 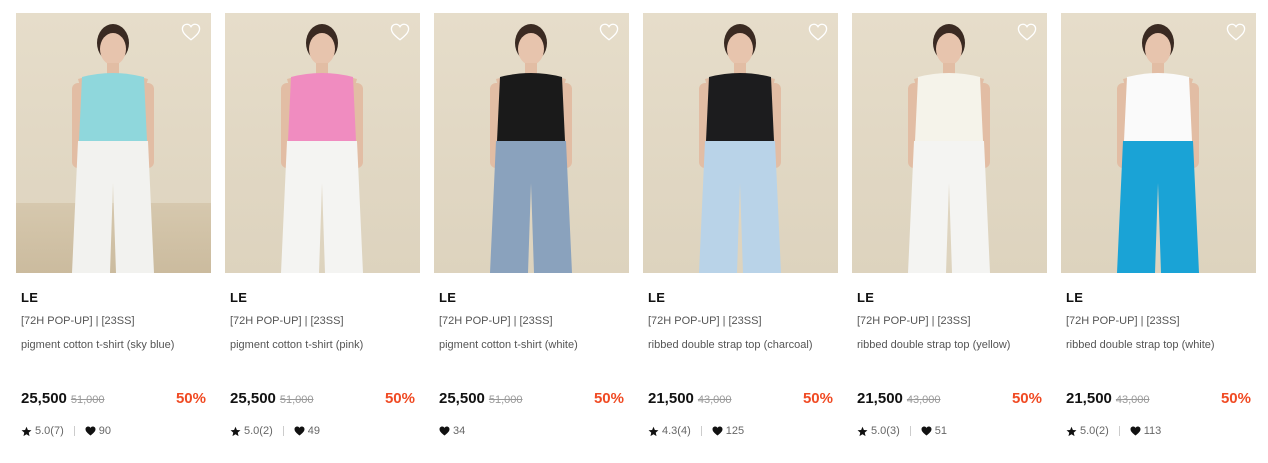 I want to click on product-name: pigment cotton t-shirt (white), so click(x=533, y=345).